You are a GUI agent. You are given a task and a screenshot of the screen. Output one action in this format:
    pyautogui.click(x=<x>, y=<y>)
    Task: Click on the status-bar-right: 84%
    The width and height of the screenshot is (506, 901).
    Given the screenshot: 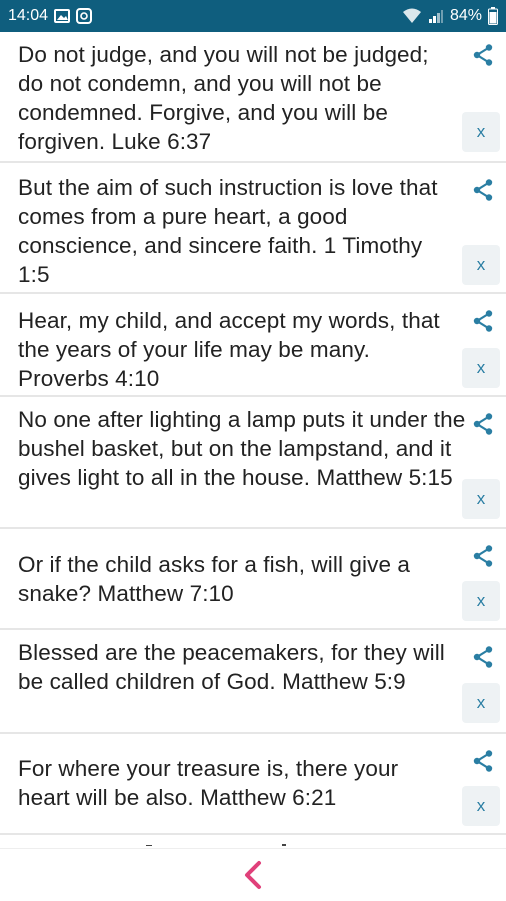 What is the action you would take?
    pyautogui.click(x=450, y=16)
    